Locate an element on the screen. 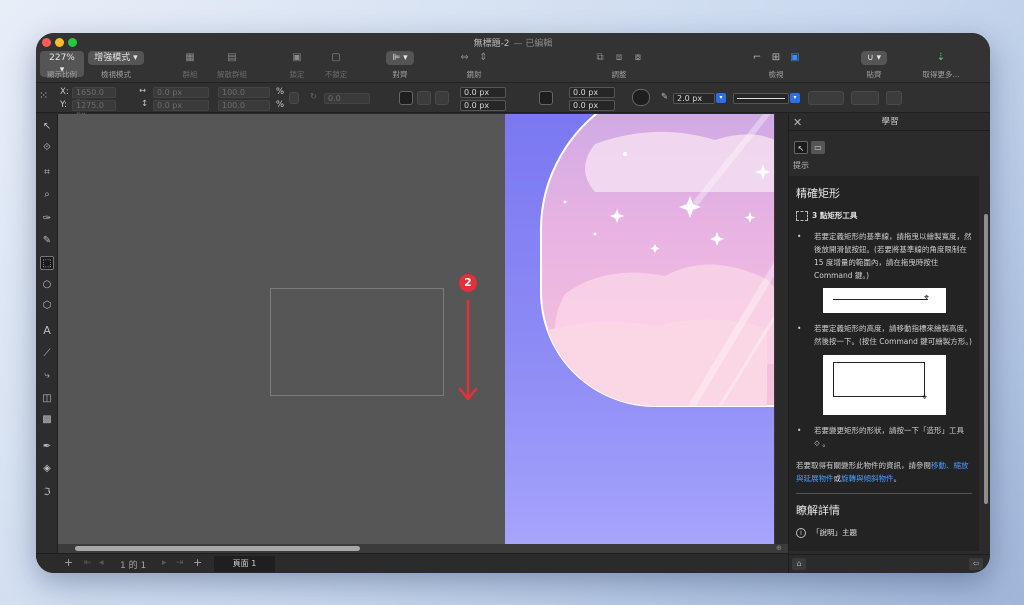  corner-round-button is located at coordinates (406, 98).